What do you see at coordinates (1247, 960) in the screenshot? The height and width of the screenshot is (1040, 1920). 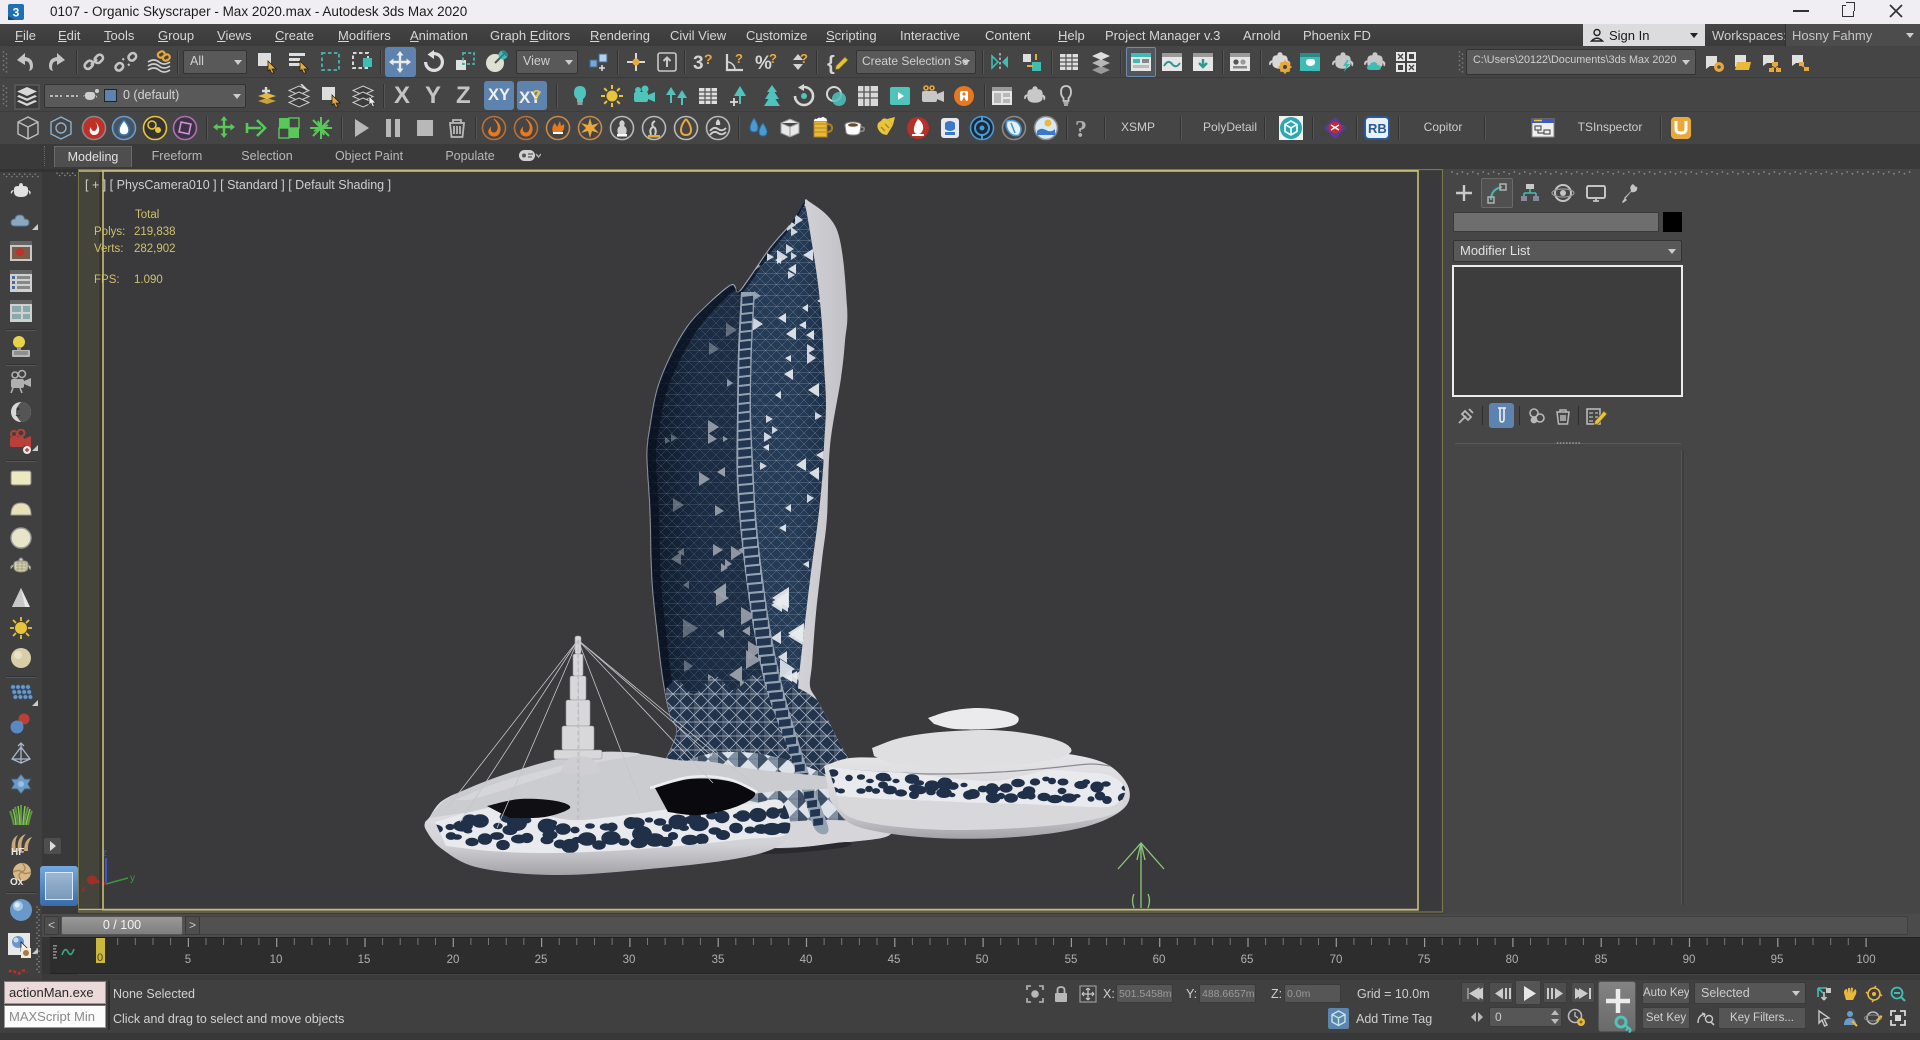 I see `svg-text: 65` at bounding box center [1247, 960].